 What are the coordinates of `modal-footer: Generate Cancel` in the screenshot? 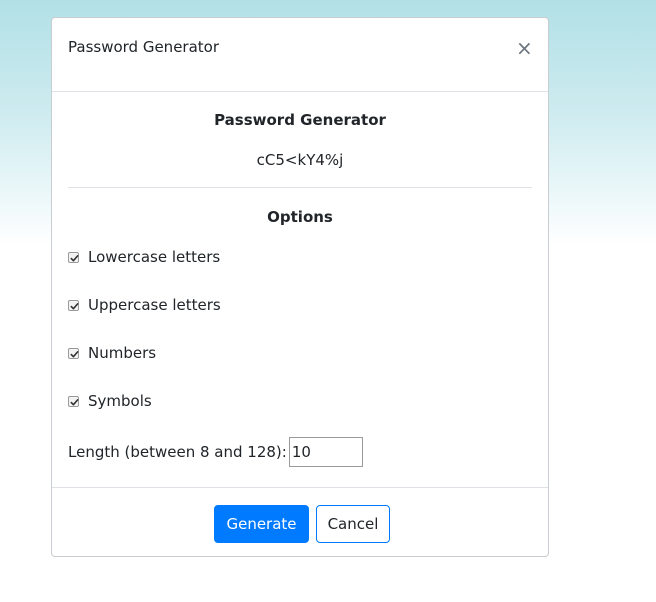 It's located at (300, 522).